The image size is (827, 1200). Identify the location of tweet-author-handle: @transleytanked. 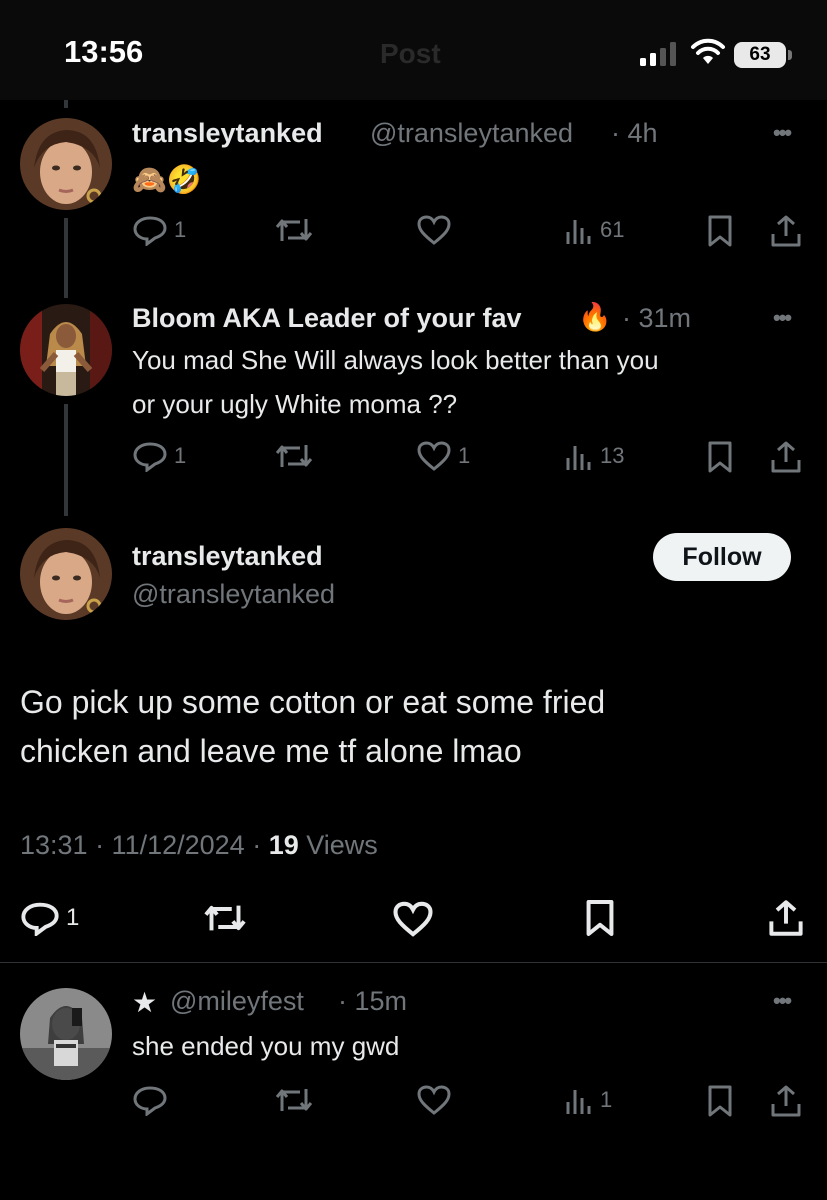
(471, 133).